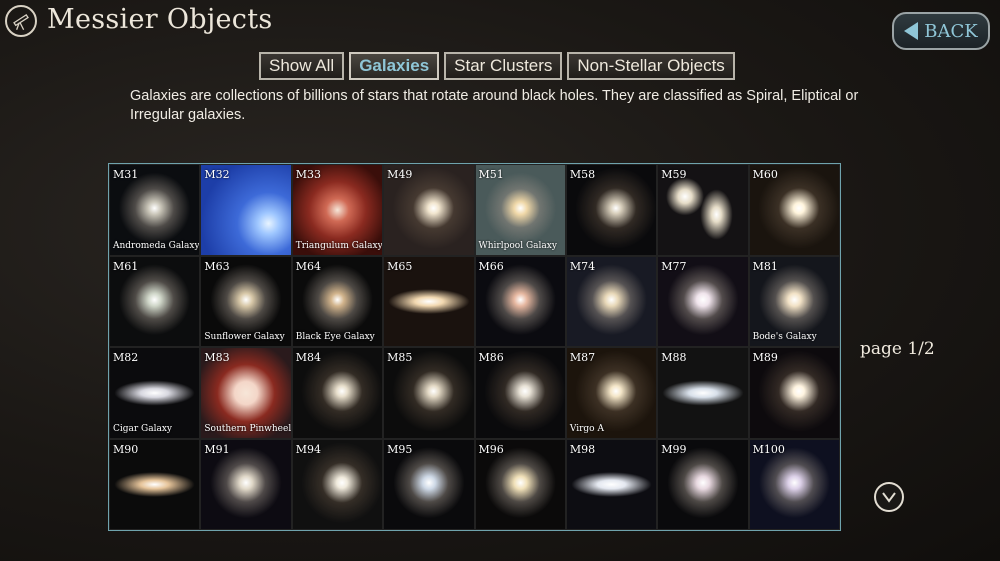 The height and width of the screenshot is (561, 1000). Describe the element at coordinates (611, 301) in the screenshot. I see `object-tile: M74` at that location.